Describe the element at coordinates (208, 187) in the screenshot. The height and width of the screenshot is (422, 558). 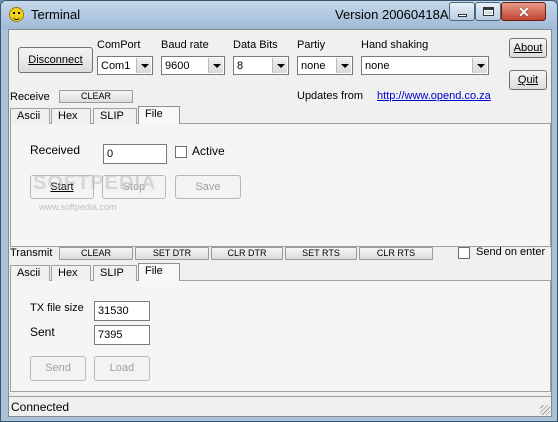
I see `save-button: Save` at that location.